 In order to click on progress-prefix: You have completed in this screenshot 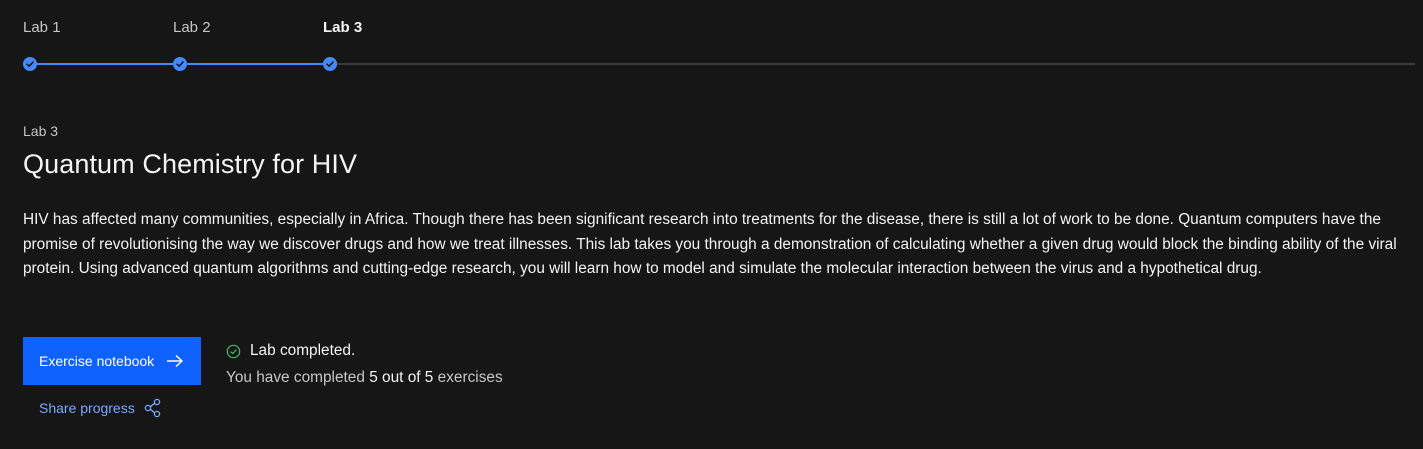, I will do `click(295, 377)`.